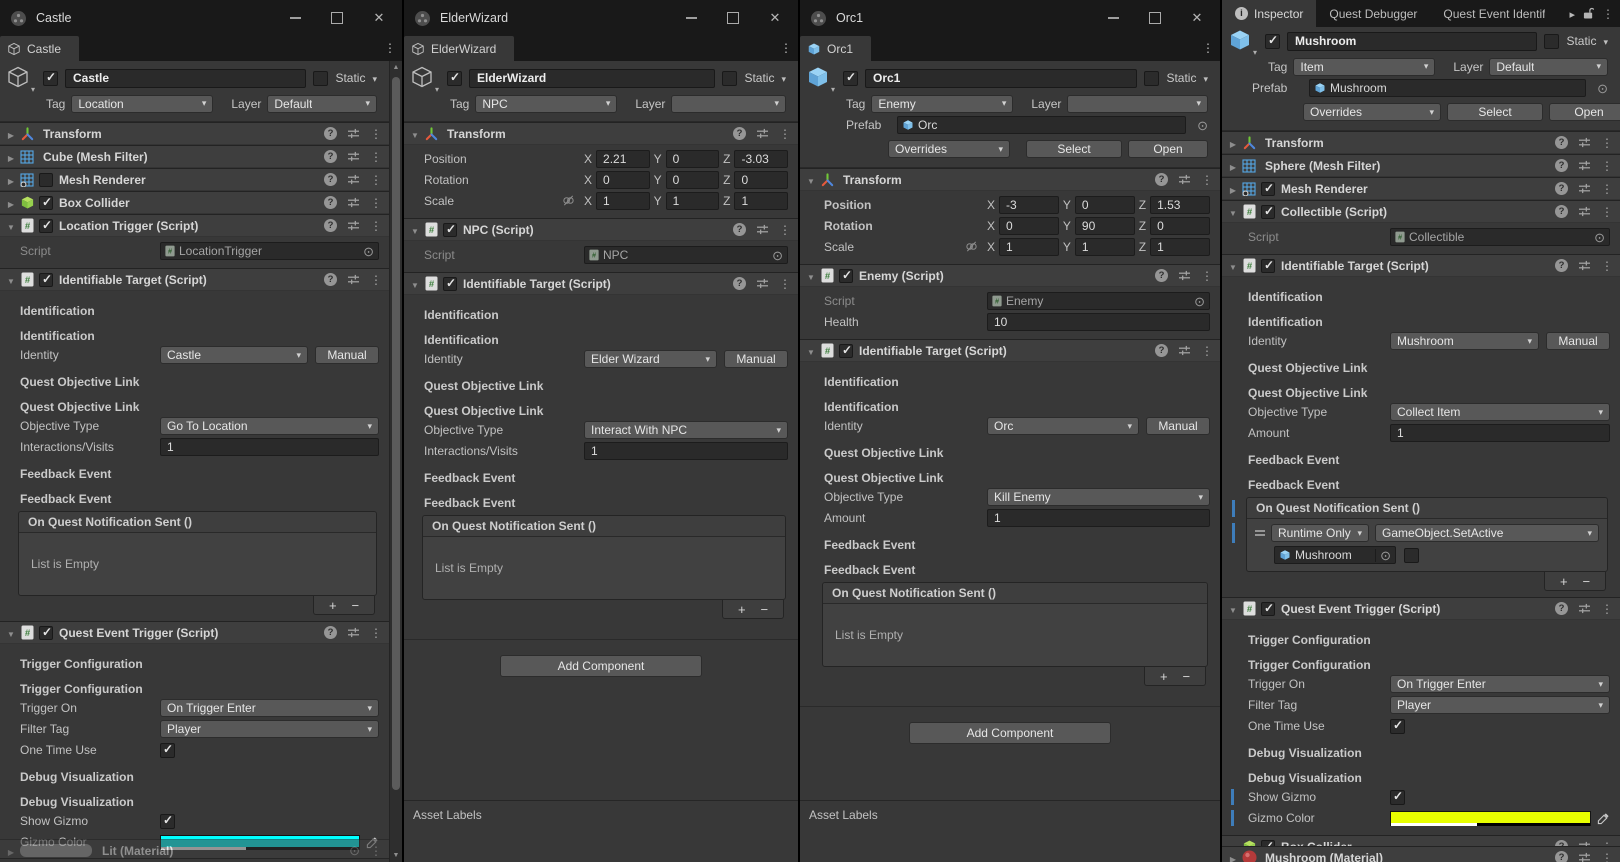 The width and height of the screenshot is (1620, 862). Describe the element at coordinates (1397, 726) in the screenshot. I see `one-time-use-checkbox` at that location.